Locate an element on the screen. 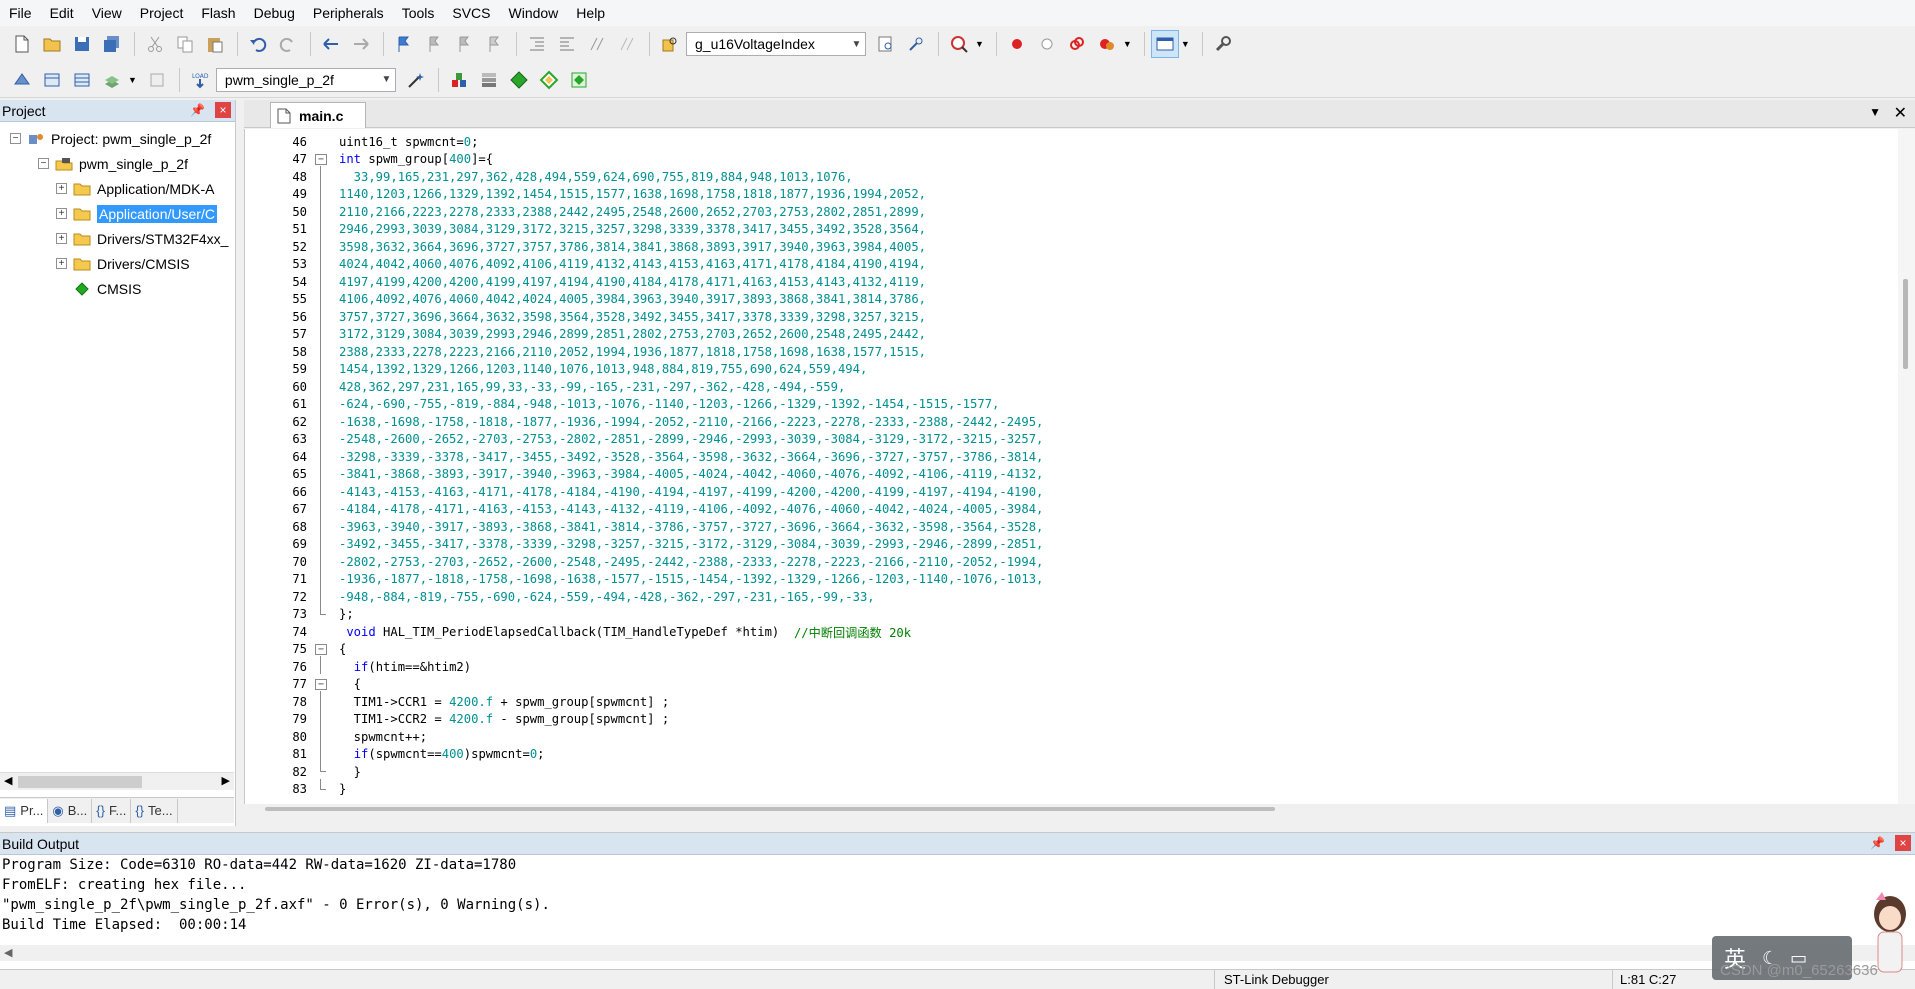  close-icon: × is located at coordinates (1903, 843).